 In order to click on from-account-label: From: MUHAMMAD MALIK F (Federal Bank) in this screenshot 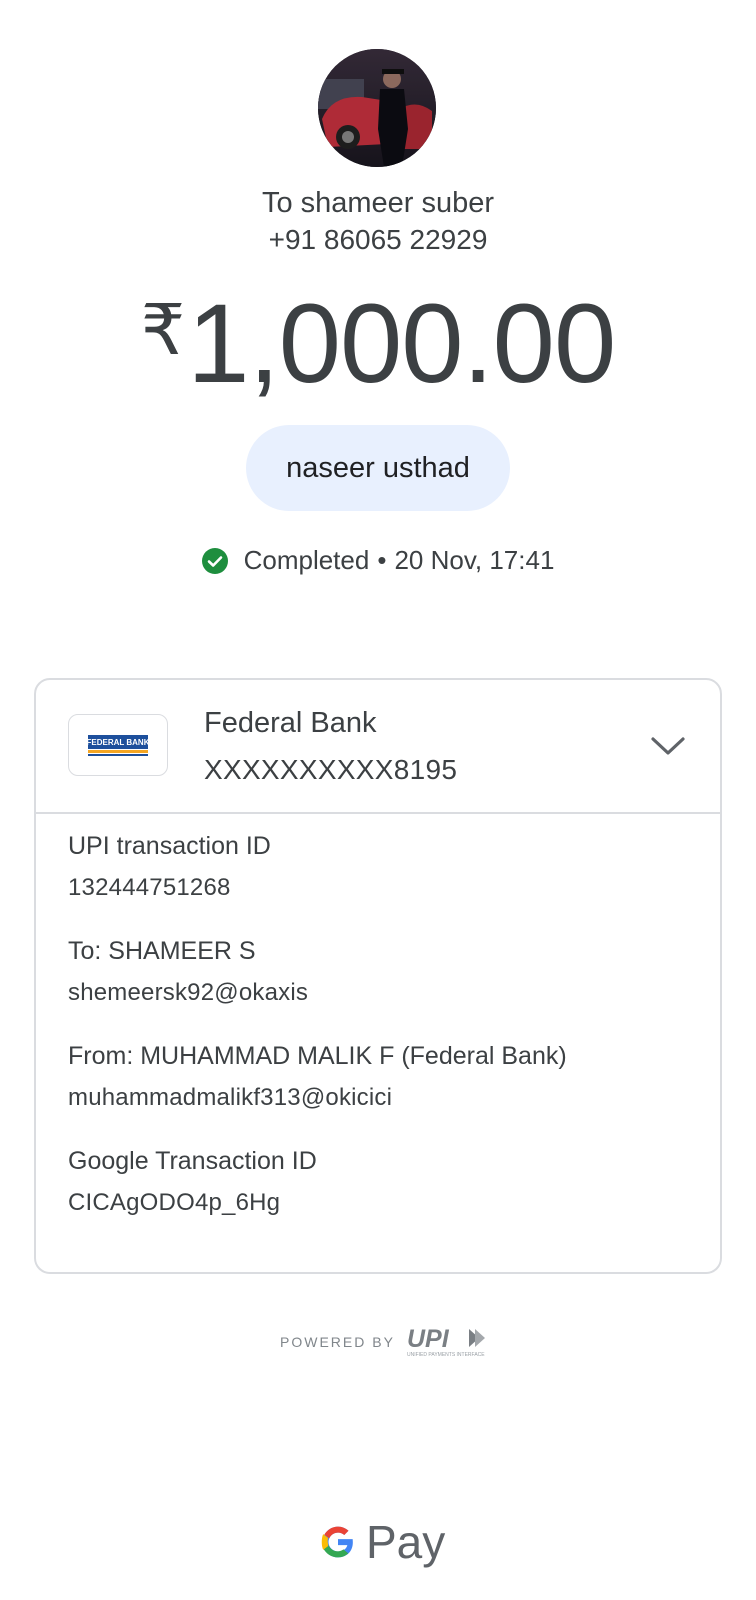, I will do `click(317, 1056)`.